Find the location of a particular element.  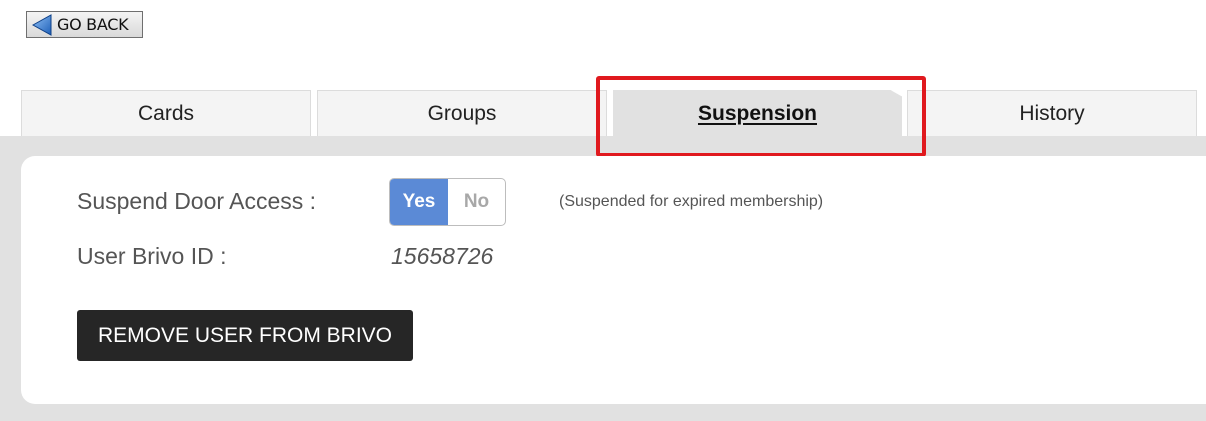

tab-groups-label: Groups is located at coordinates (462, 113).